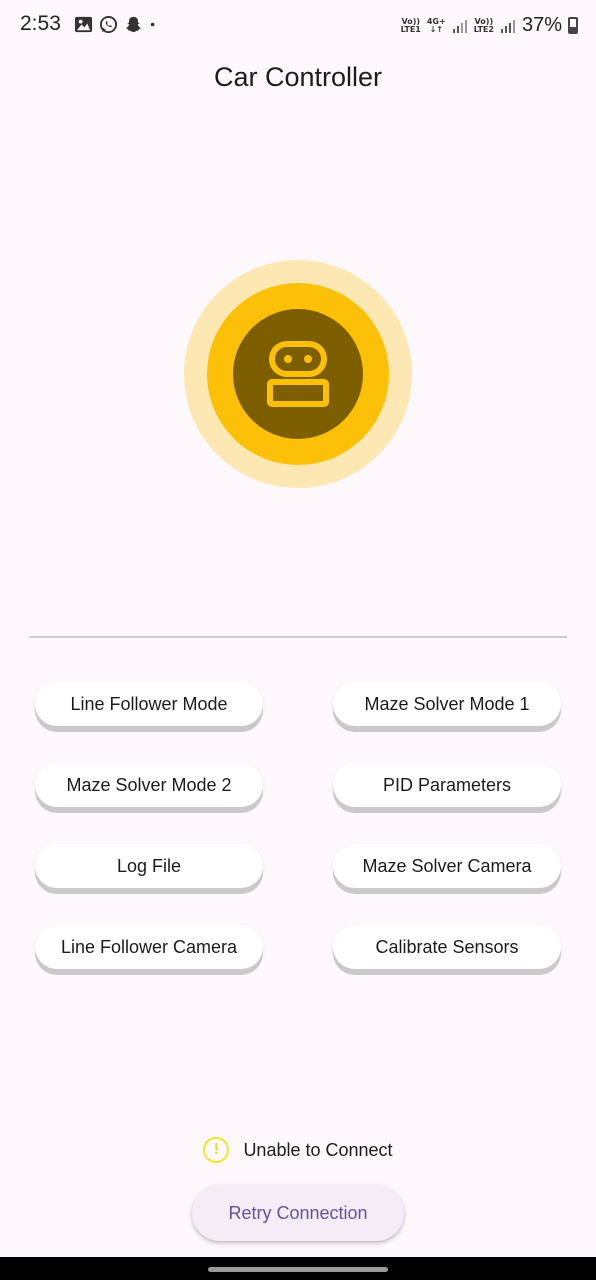 This screenshot has height=1280, width=596. I want to click on snapchat-icon, so click(133, 24).